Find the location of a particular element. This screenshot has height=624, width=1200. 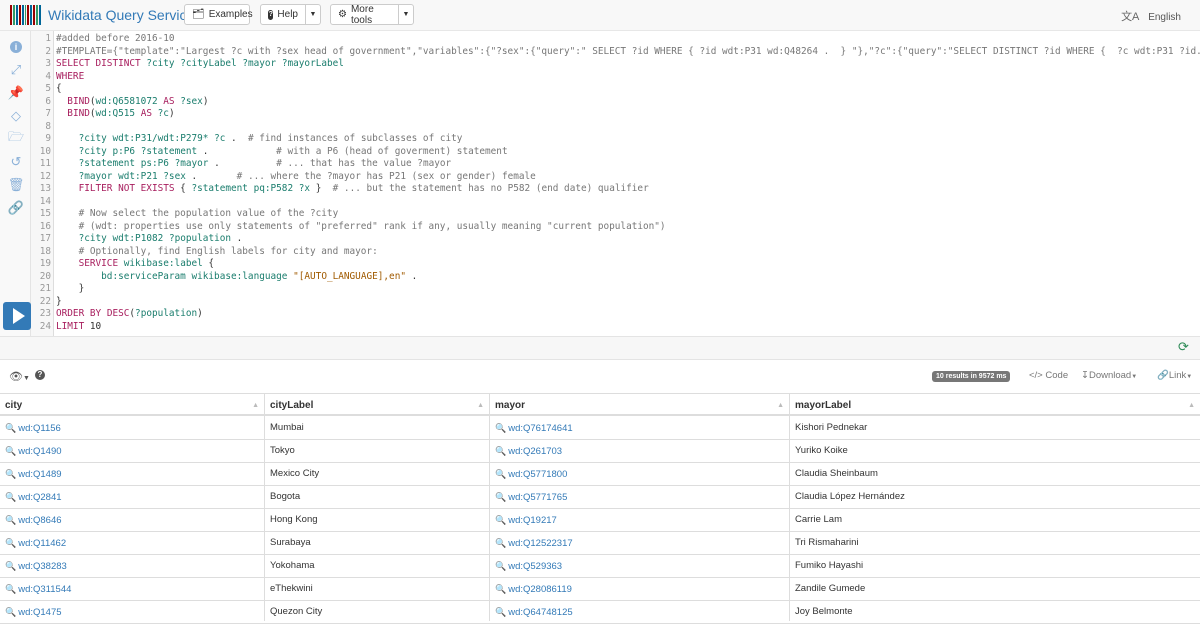

line-number: 13 is located at coordinates (45, 188).